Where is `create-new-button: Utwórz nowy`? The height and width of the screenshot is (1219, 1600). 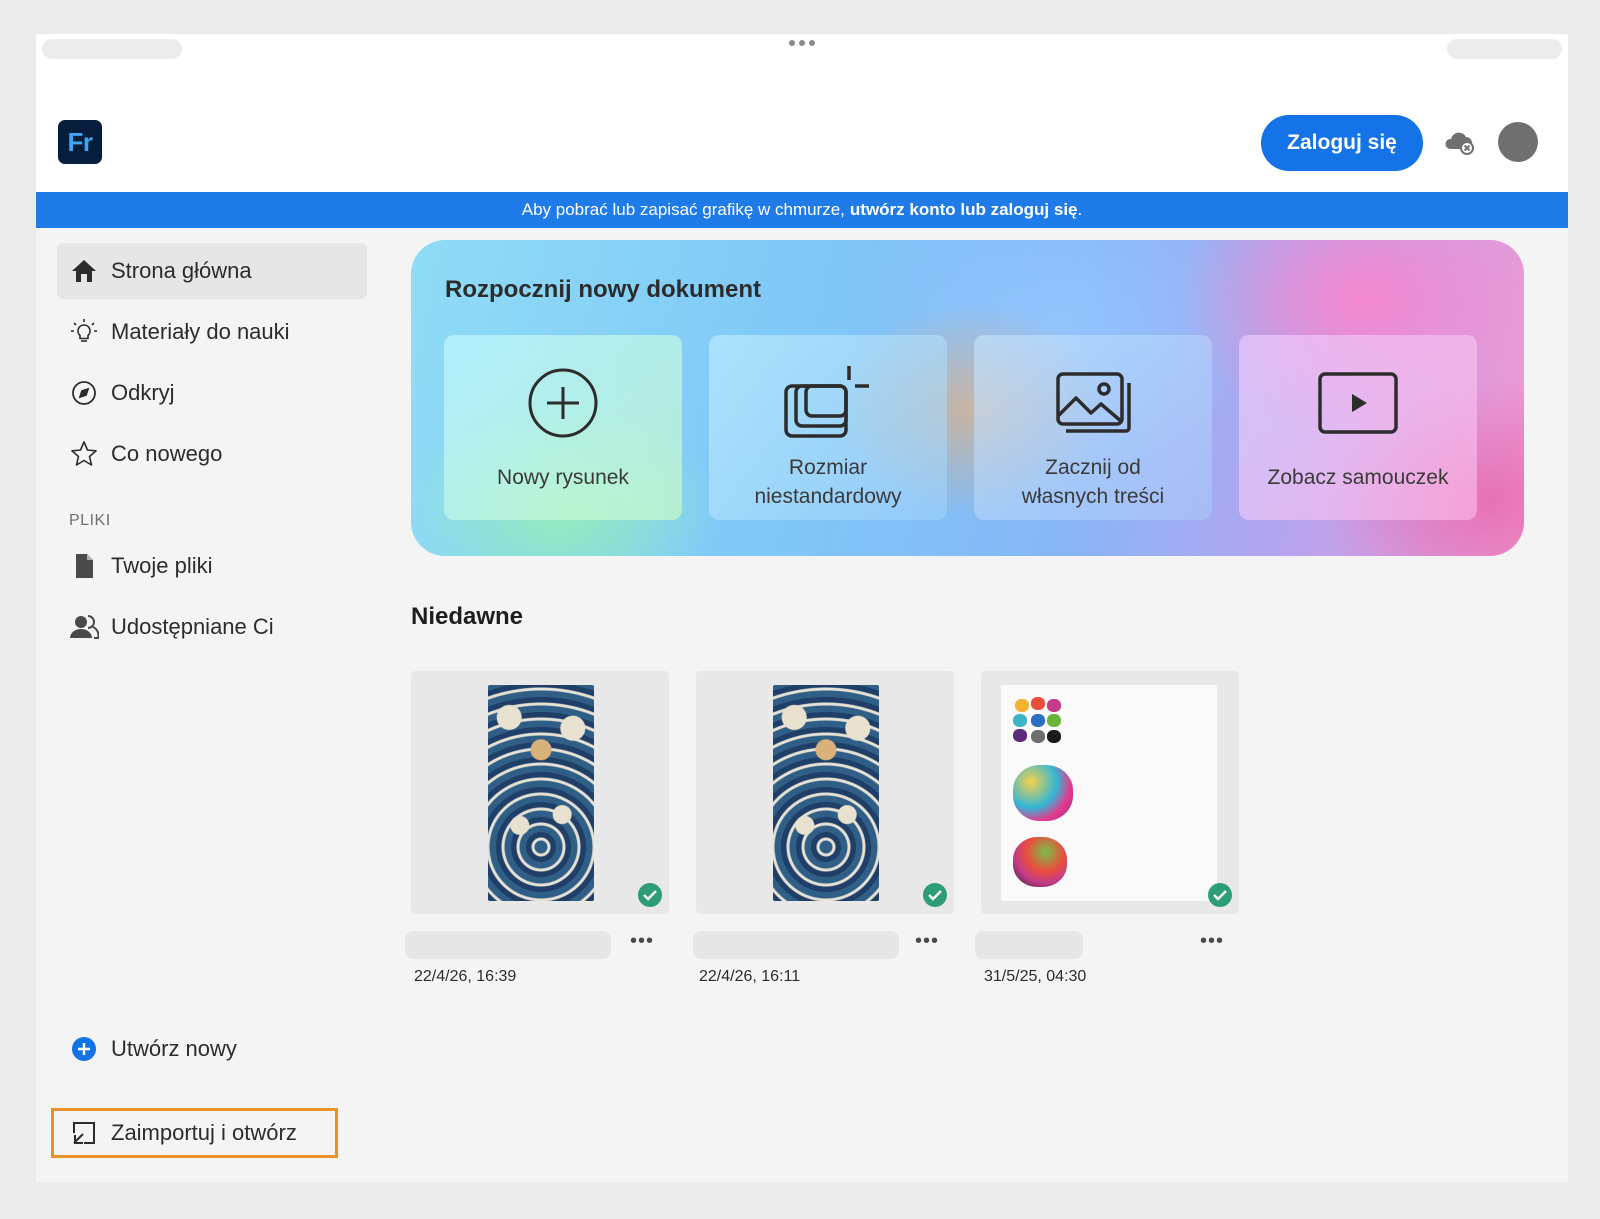 create-new-button: Utwórz nowy is located at coordinates (212, 1049).